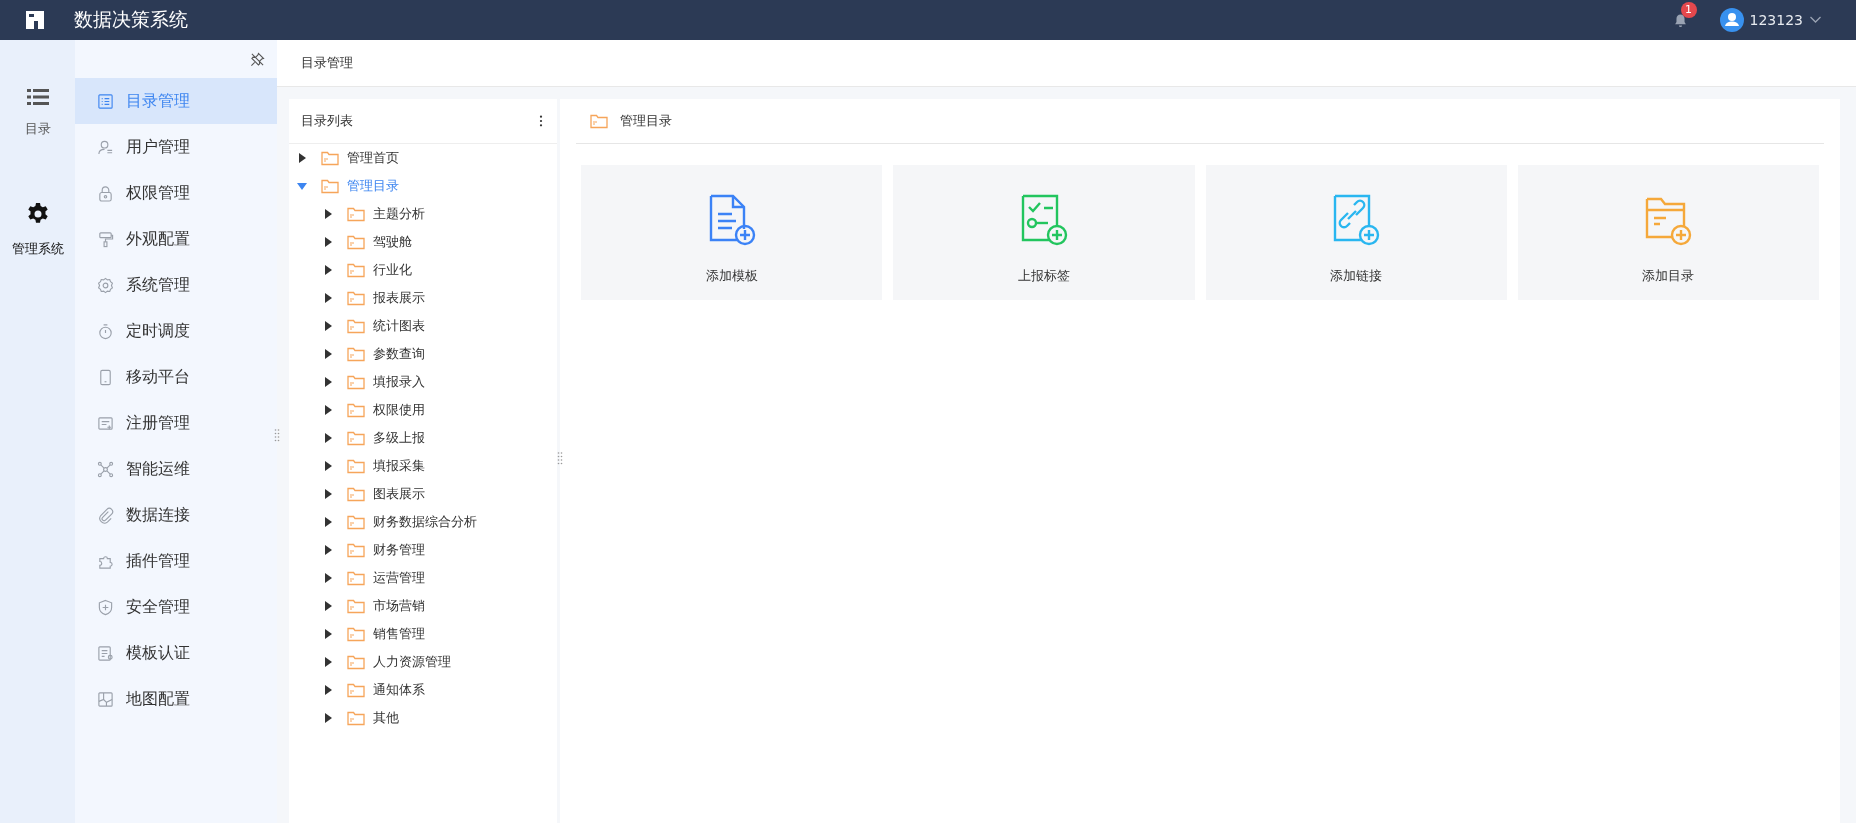  Describe the element at coordinates (105, 515) in the screenshot. I see `paperclip-icon` at that location.